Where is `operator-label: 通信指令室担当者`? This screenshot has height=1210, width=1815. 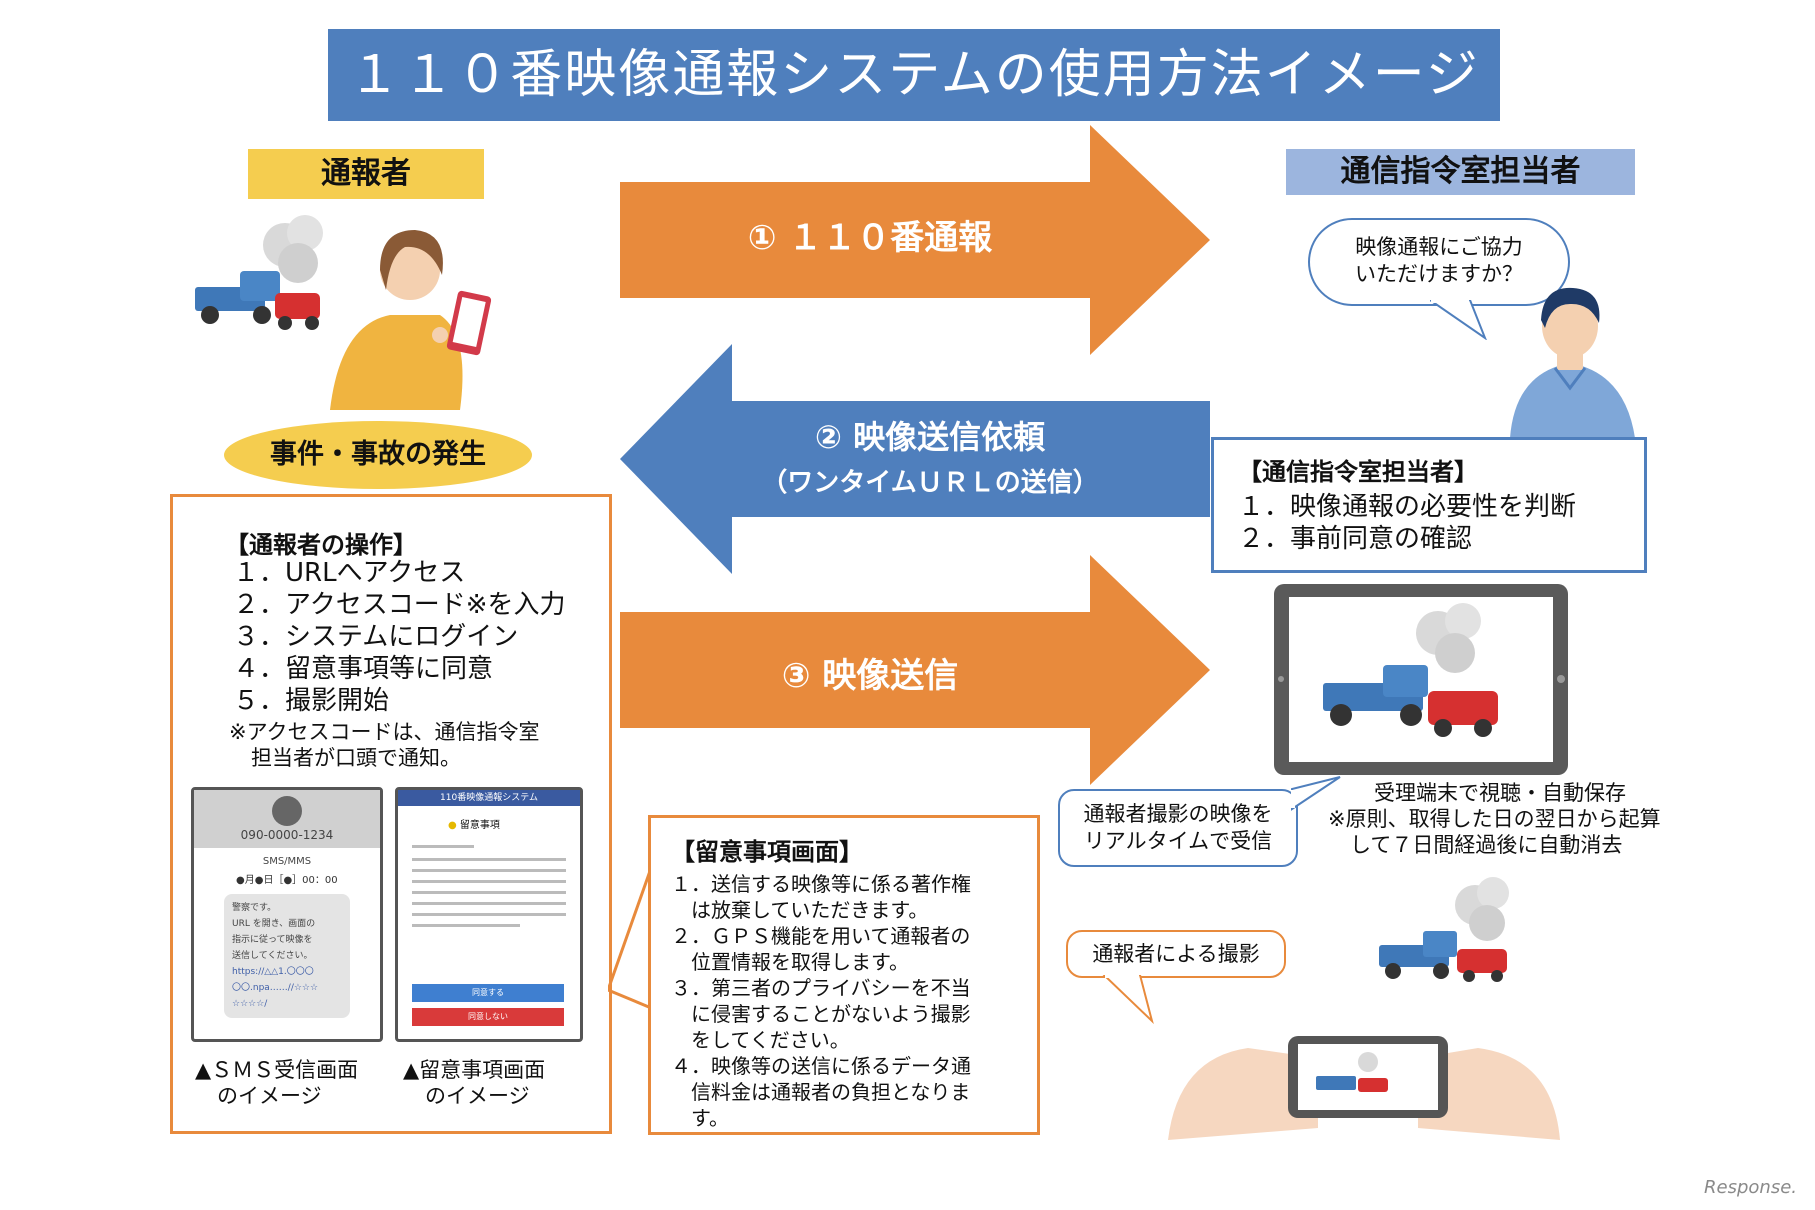 operator-label: 通信指令室担当者 is located at coordinates (1460, 172).